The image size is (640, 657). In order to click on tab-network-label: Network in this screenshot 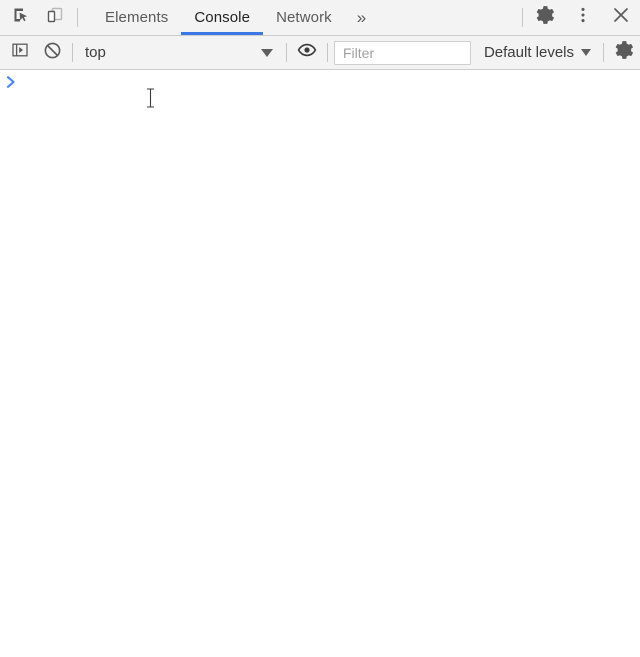, I will do `click(304, 17)`.